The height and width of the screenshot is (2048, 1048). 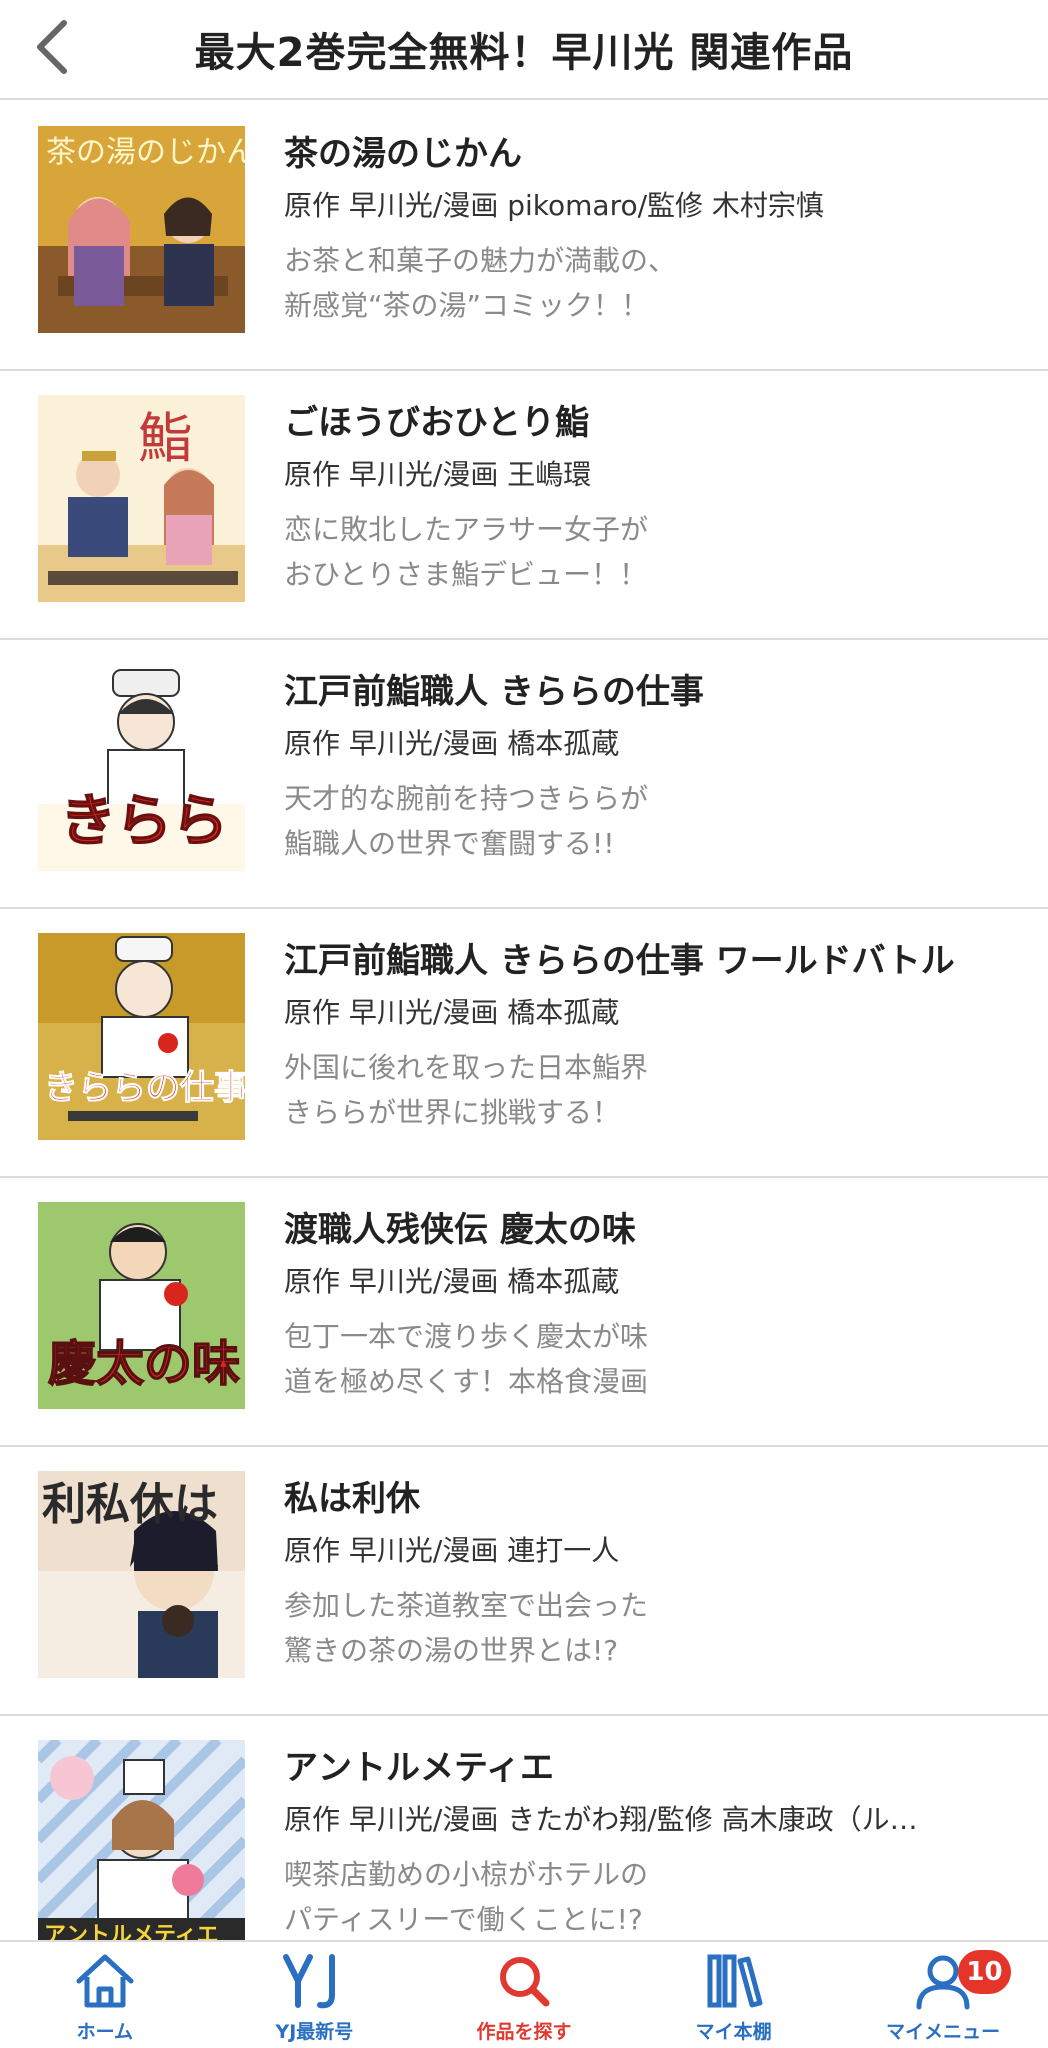 I want to click on work-title: 渡職人残侠伝 慶太の味, so click(x=460, y=1230).